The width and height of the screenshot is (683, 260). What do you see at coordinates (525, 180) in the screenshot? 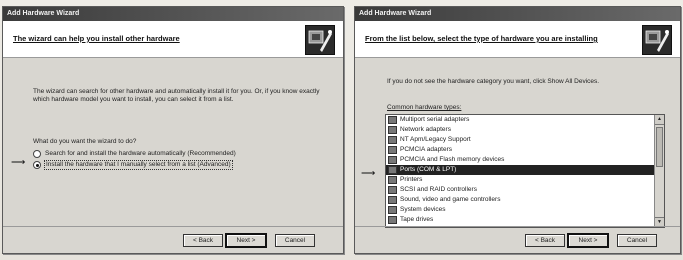
I see `list-item: Printers` at bounding box center [525, 180].